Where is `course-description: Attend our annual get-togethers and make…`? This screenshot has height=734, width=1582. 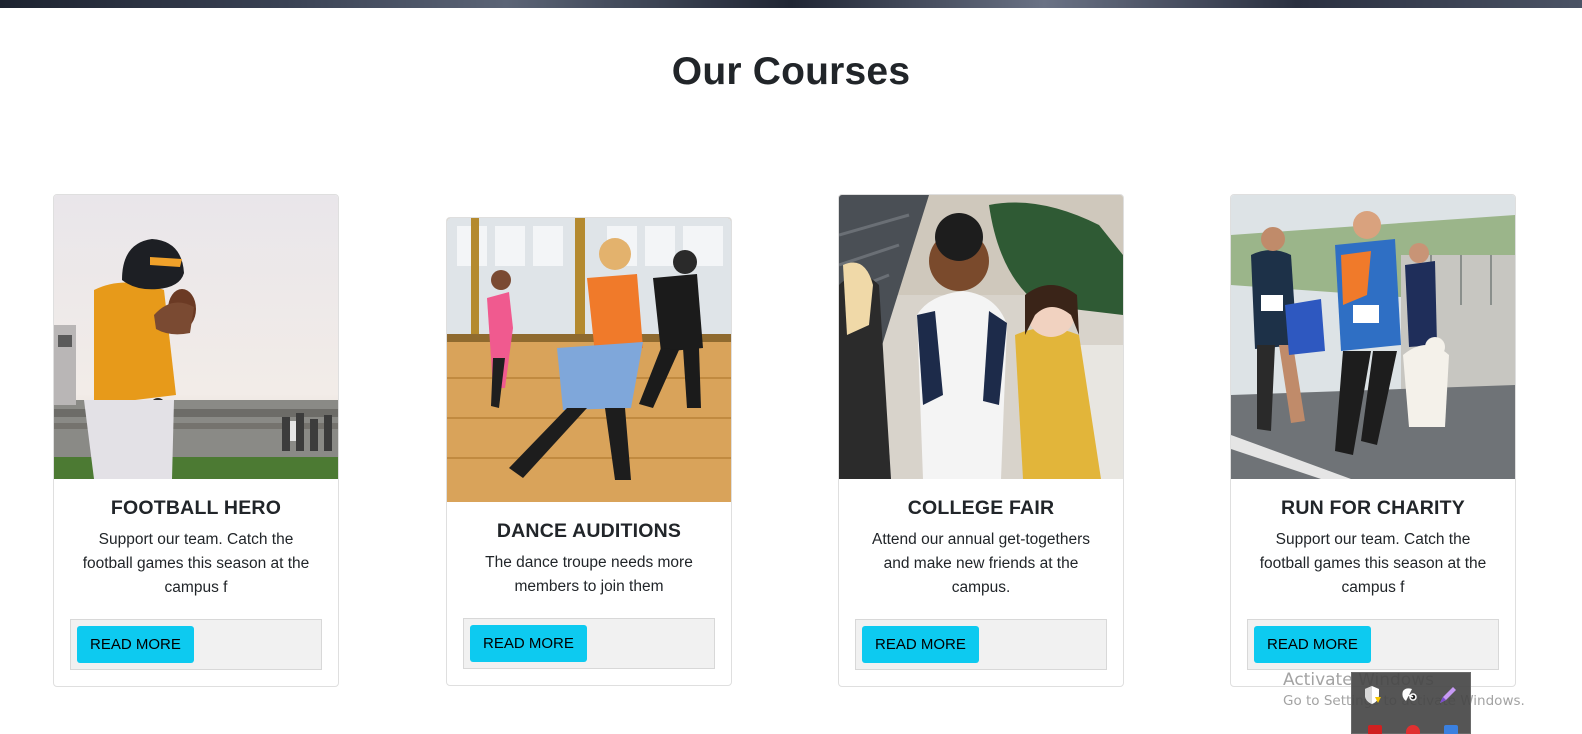 course-description: Attend our annual get-togethers and make… is located at coordinates (980, 563).